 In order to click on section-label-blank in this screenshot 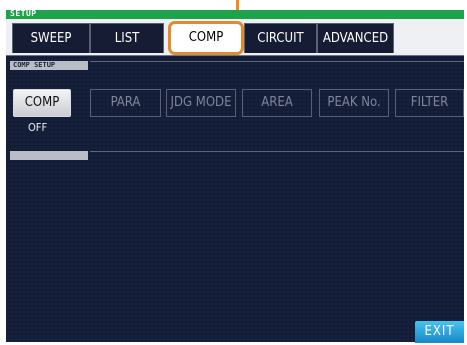, I will do `click(49, 155)`.